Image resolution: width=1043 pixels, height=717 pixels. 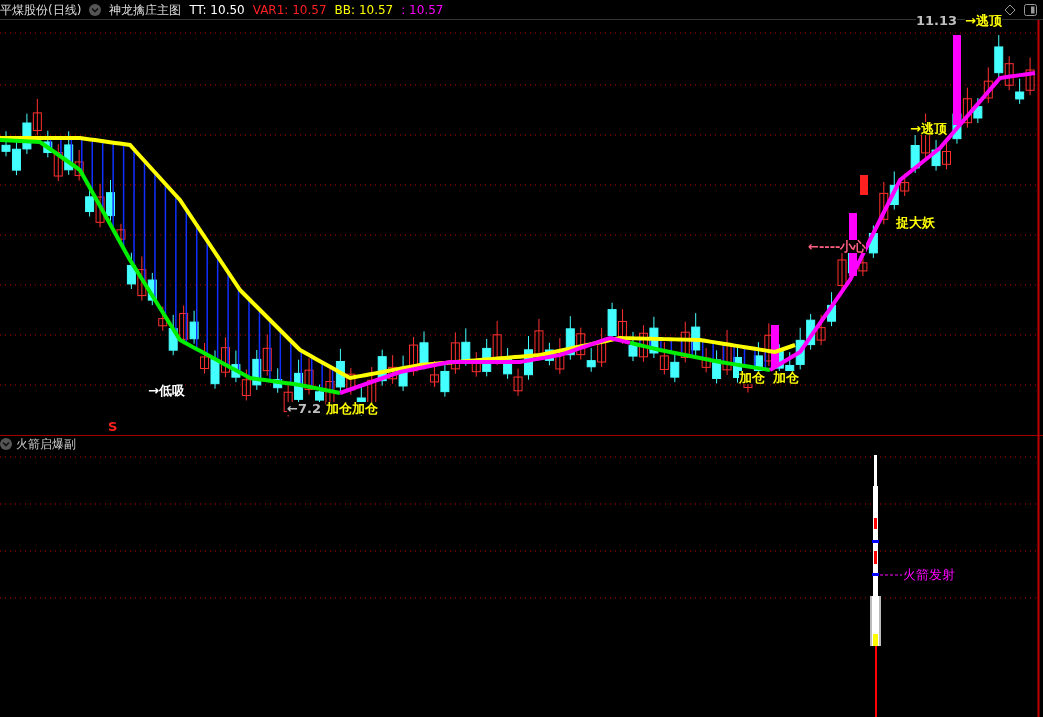 What do you see at coordinates (289, 10) in the screenshot?
I see `indicator-value: VAR1: 10.57` at bounding box center [289, 10].